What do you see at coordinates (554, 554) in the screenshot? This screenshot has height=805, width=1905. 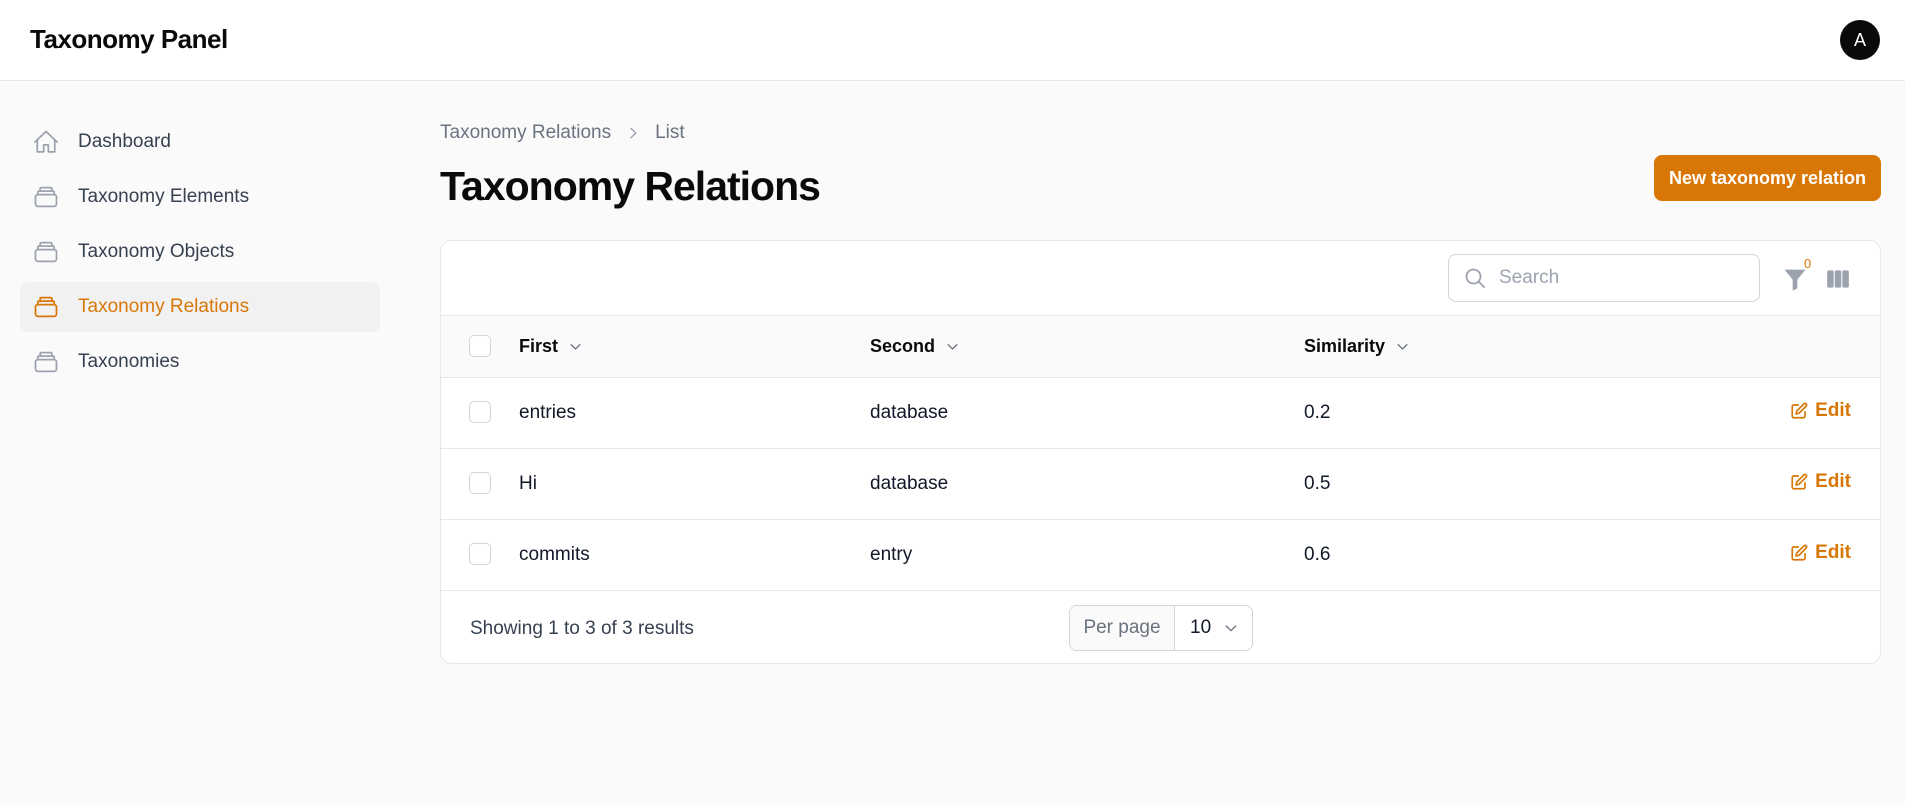 I see `cell-first: commits` at bounding box center [554, 554].